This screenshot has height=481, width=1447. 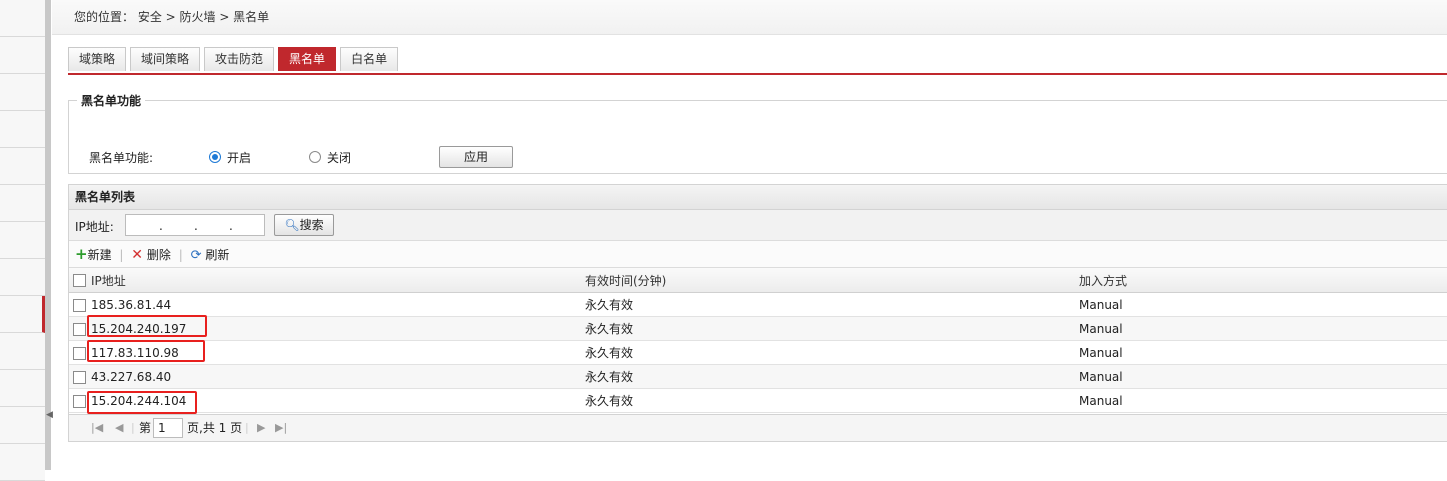 I want to click on function-row: 黑名单功能: 开启 关闭 应用, so click(x=339, y=157).